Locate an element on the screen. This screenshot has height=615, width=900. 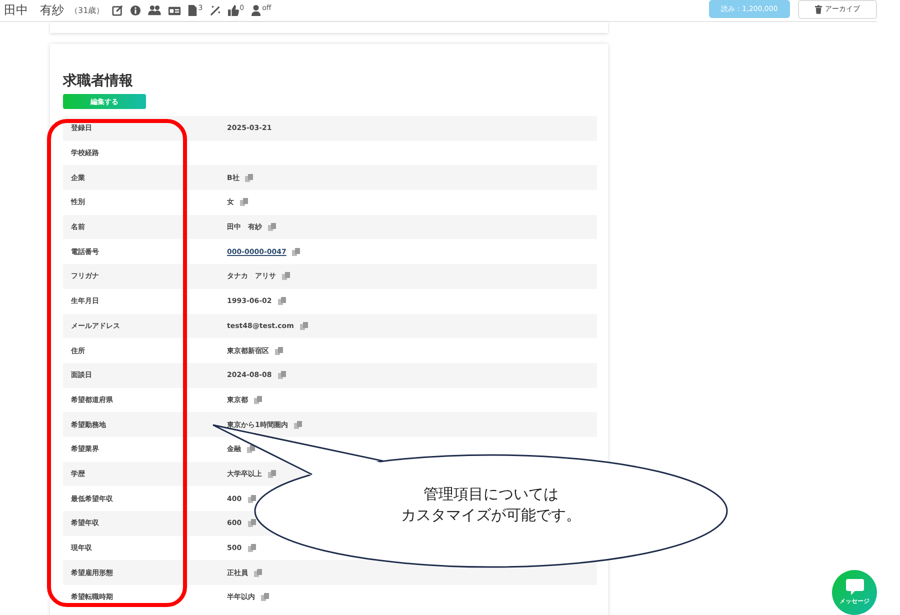
users-icon is located at coordinates (155, 10).